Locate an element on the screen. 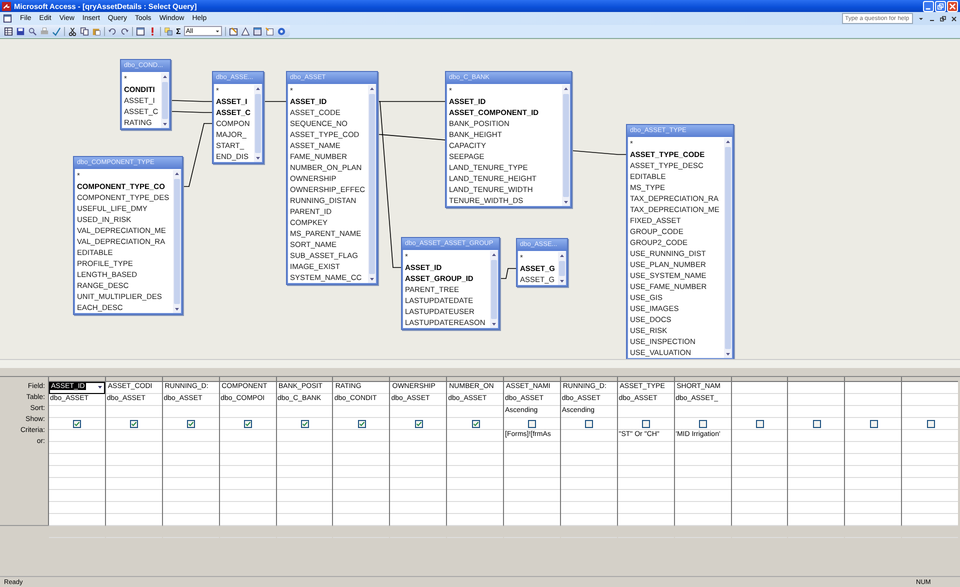  query-type-icon is located at coordinates (140, 31).